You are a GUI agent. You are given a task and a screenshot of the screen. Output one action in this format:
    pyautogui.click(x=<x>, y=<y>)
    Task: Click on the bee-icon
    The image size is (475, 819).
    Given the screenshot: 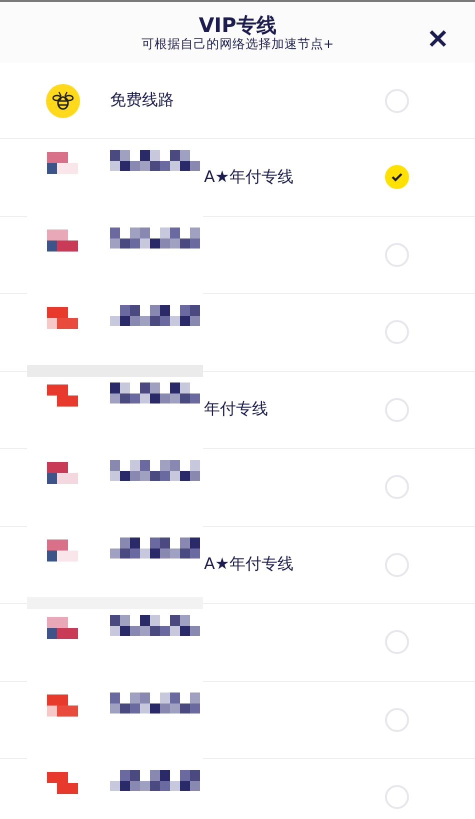 What is the action you would take?
    pyautogui.click(x=63, y=101)
    